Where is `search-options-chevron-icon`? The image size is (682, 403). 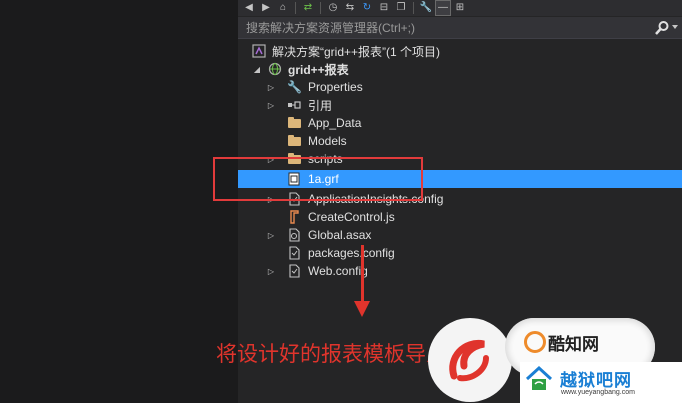 search-options-chevron-icon is located at coordinates (675, 27).